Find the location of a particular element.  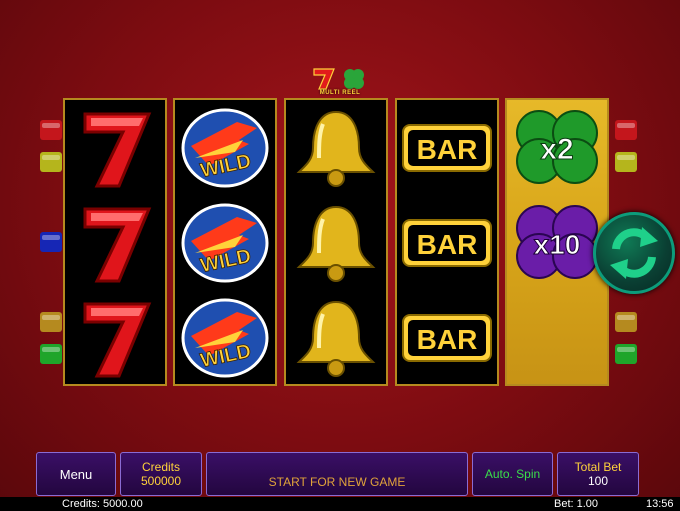

reel-2-cell-2: WILD is located at coordinates (225, 242).